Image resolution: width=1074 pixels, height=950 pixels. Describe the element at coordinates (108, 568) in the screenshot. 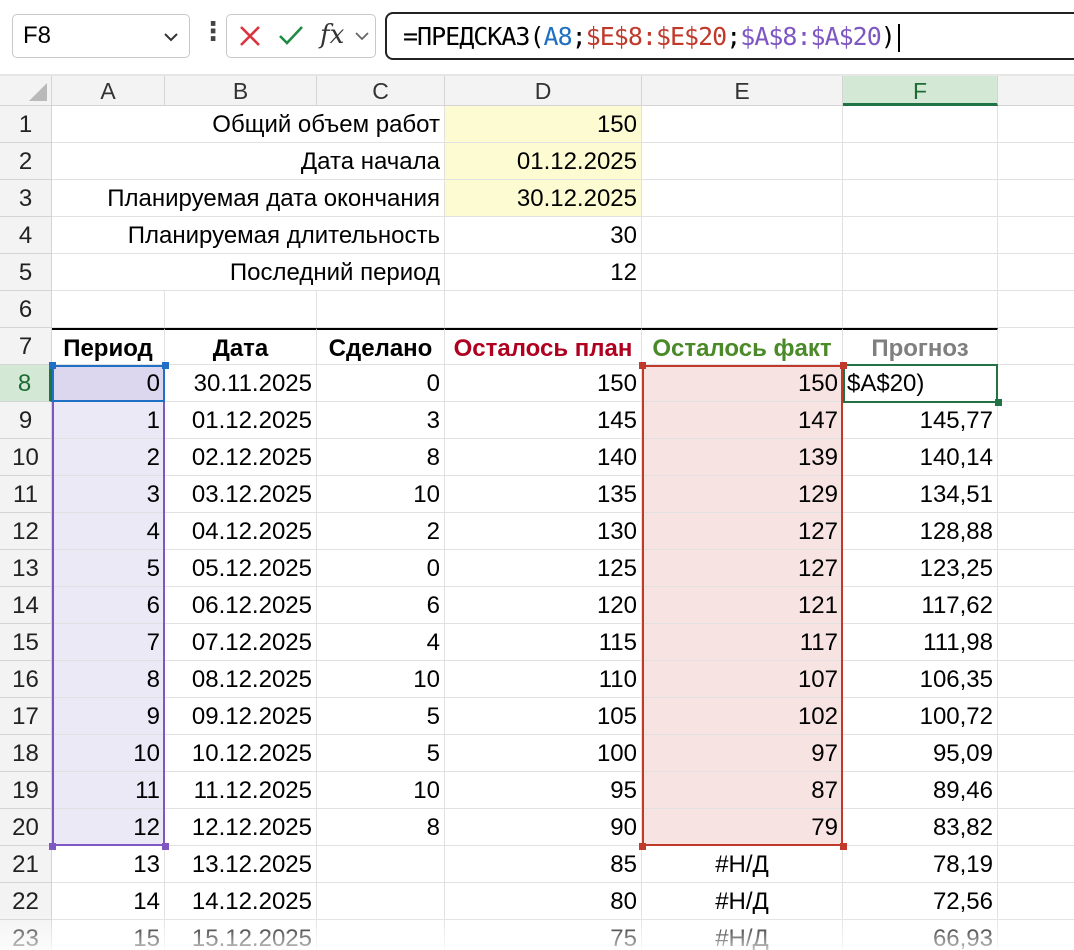

I see `period-cell: 5` at that location.